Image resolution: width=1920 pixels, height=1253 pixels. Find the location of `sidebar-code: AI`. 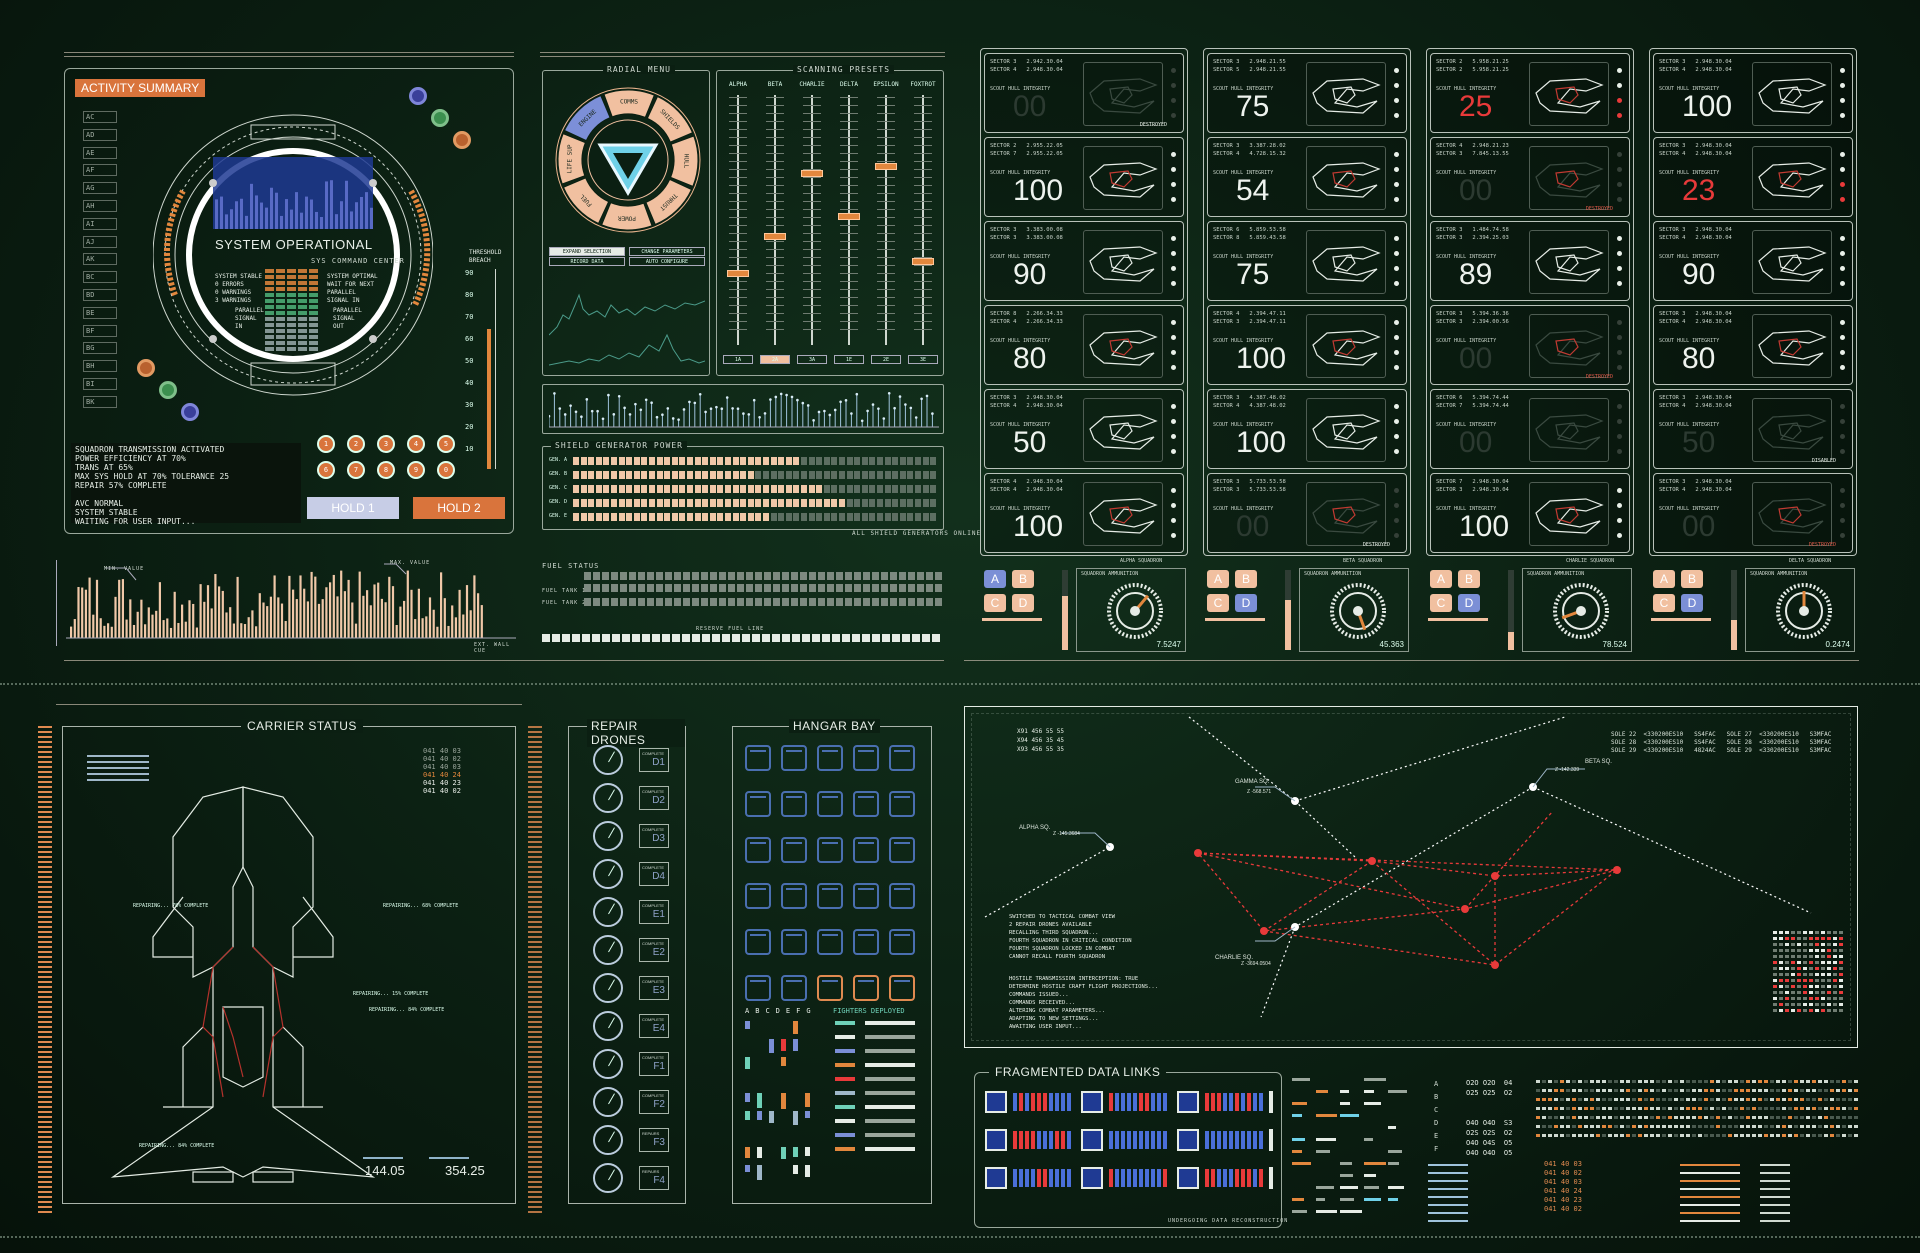

sidebar-code: AI is located at coordinates (100, 223).